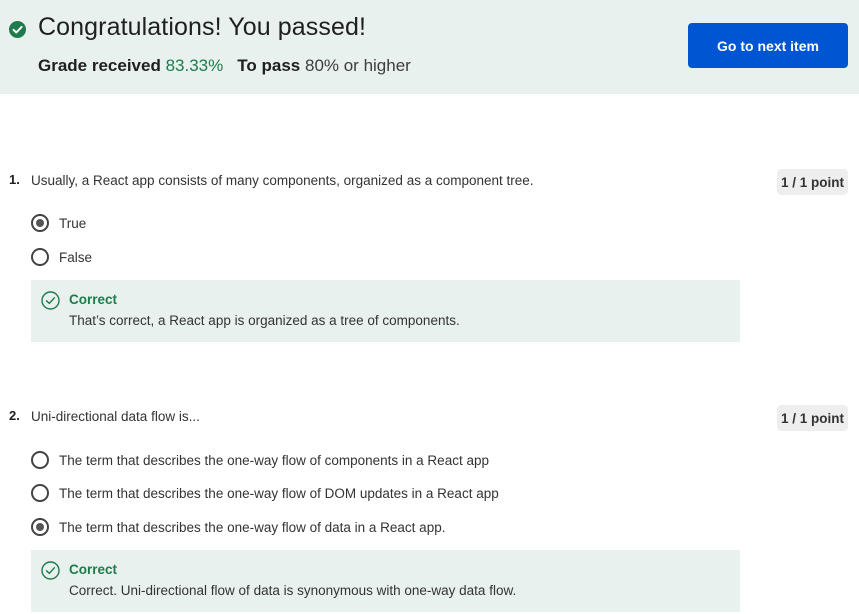 Image resolution: width=859 pixels, height=614 pixels. I want to click on question-number: 2., so click(14, 415).